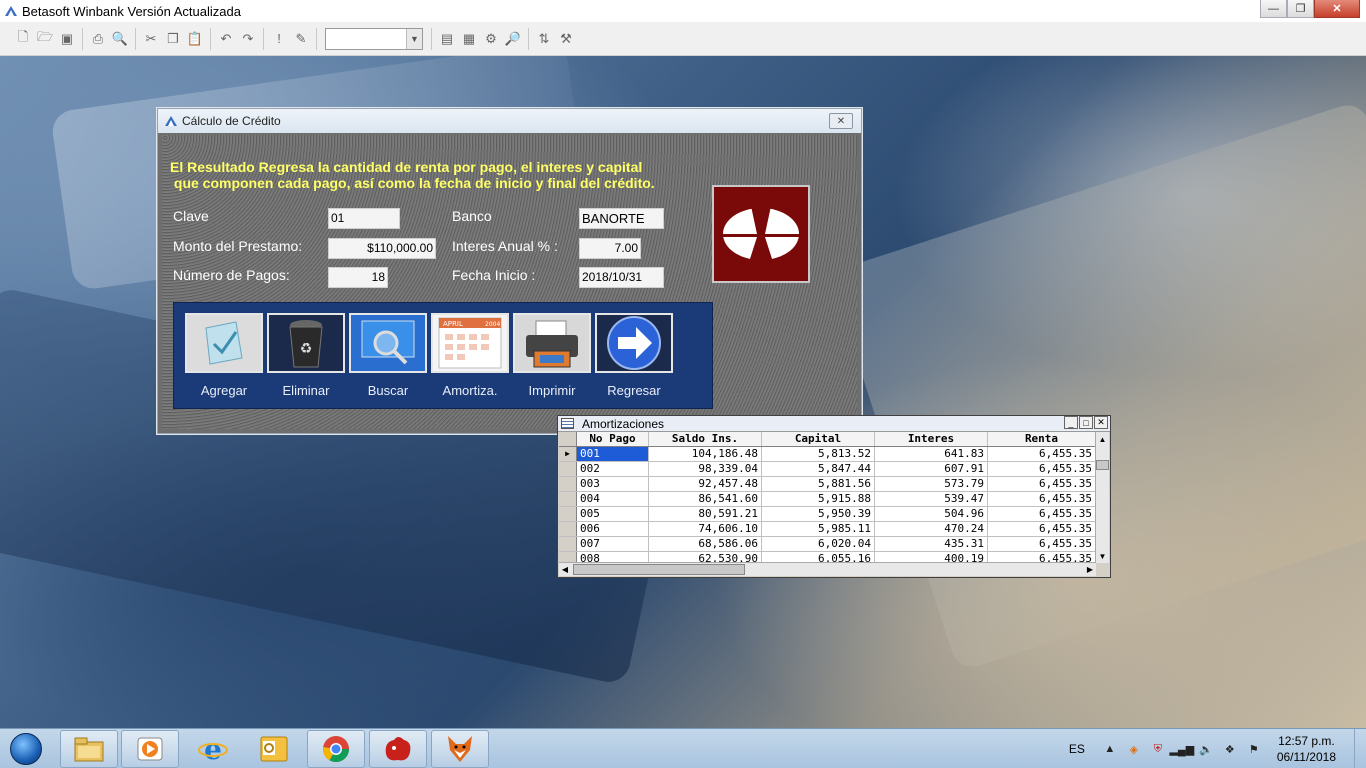  What do you see at coordinates (388, 355) in the screenshot?
I see `buscar-button: Buscar` at bounding box center [388, 355].